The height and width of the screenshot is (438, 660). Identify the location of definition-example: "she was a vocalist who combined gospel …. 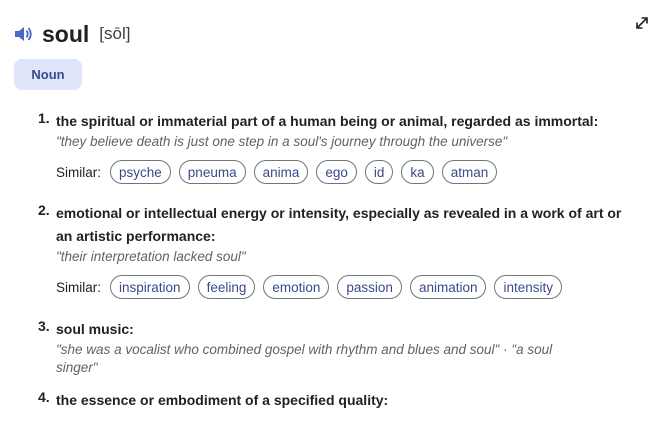
(304, 358).